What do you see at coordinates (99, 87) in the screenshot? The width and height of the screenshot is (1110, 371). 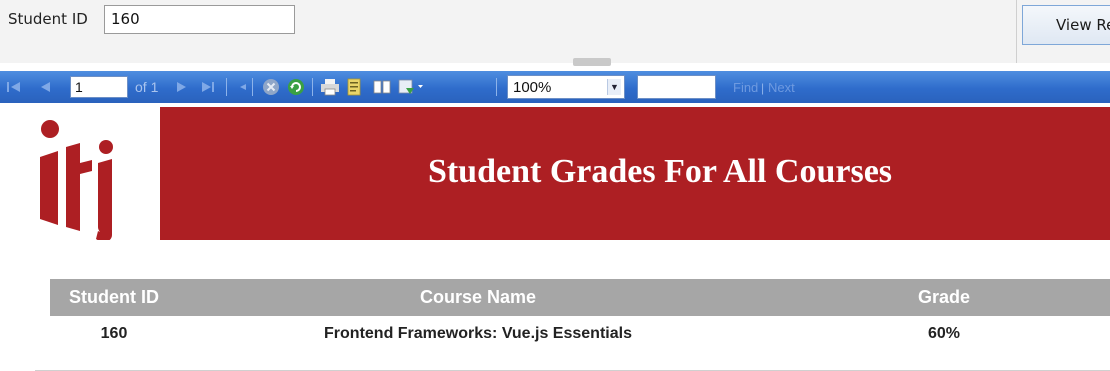 I see `page-number-input: 1` at bounding box center [99, 87].